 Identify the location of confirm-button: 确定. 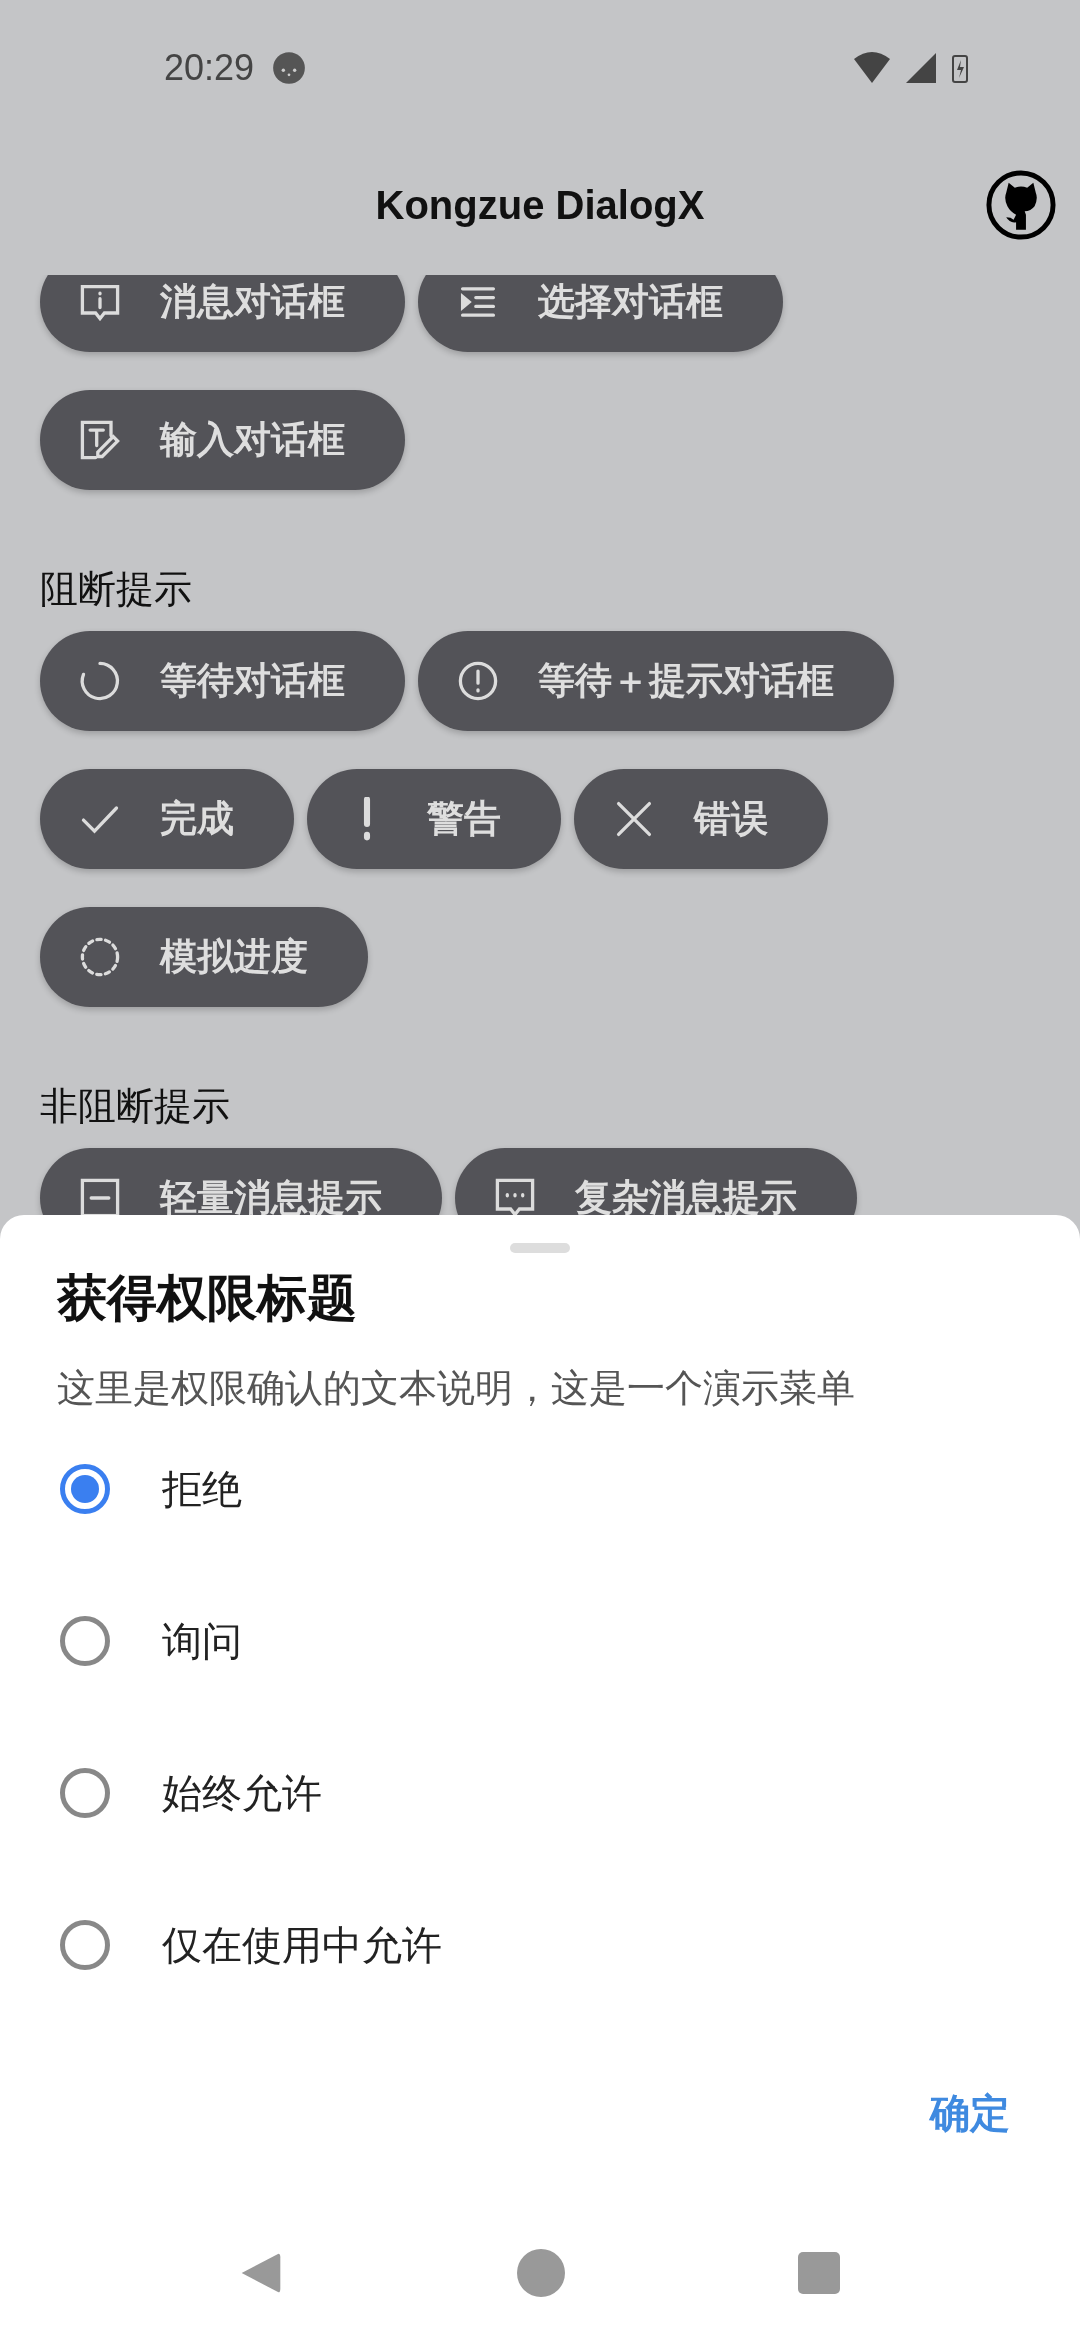
(970, 2113).